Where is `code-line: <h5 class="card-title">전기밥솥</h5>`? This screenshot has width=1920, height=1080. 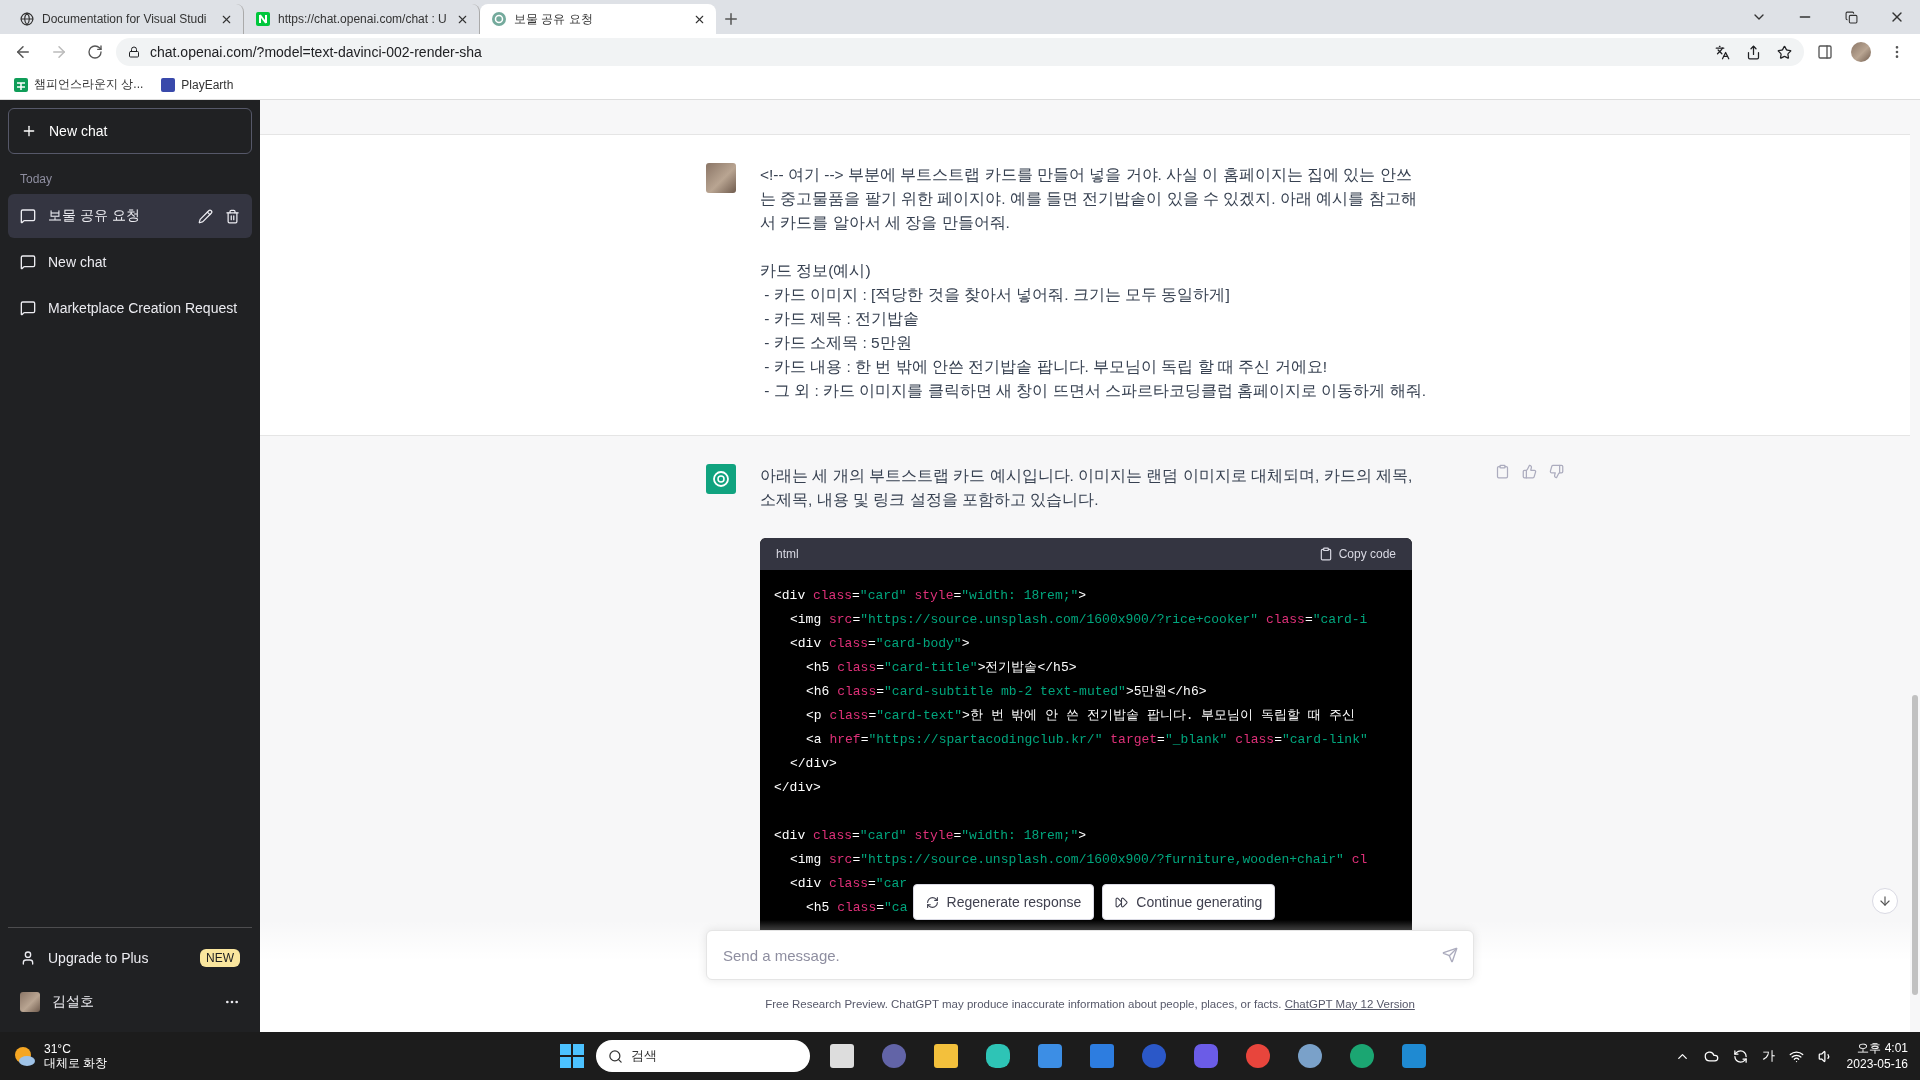 code-line: <h5 class="card-title">전기밥솥</h5> is located at coordinates (941, 668).